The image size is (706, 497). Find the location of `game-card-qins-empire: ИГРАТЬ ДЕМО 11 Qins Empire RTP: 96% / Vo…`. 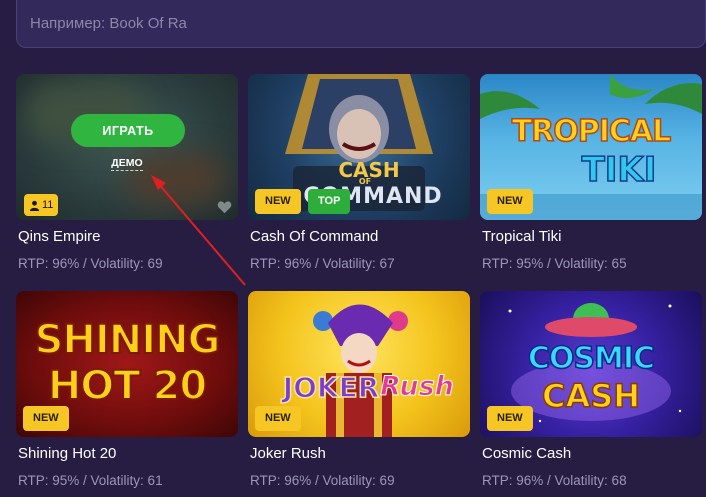

game-card-qins-empire: ИГРАТЬ ДЕМО 11 Qins Empire RTP: 96% / Vo… is located at coordinates (127, 172).